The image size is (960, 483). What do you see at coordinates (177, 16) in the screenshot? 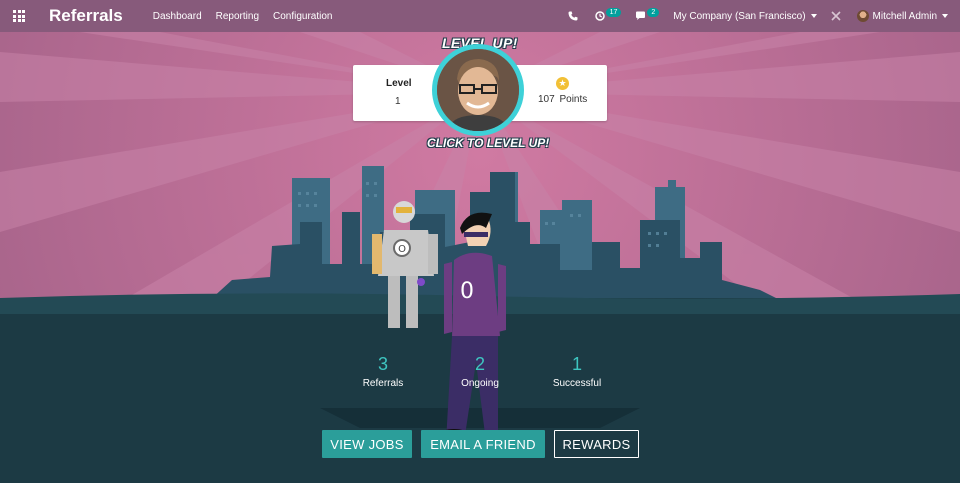
I see `menu-dashboard: Dashboard` at bounding box center [177, 16].